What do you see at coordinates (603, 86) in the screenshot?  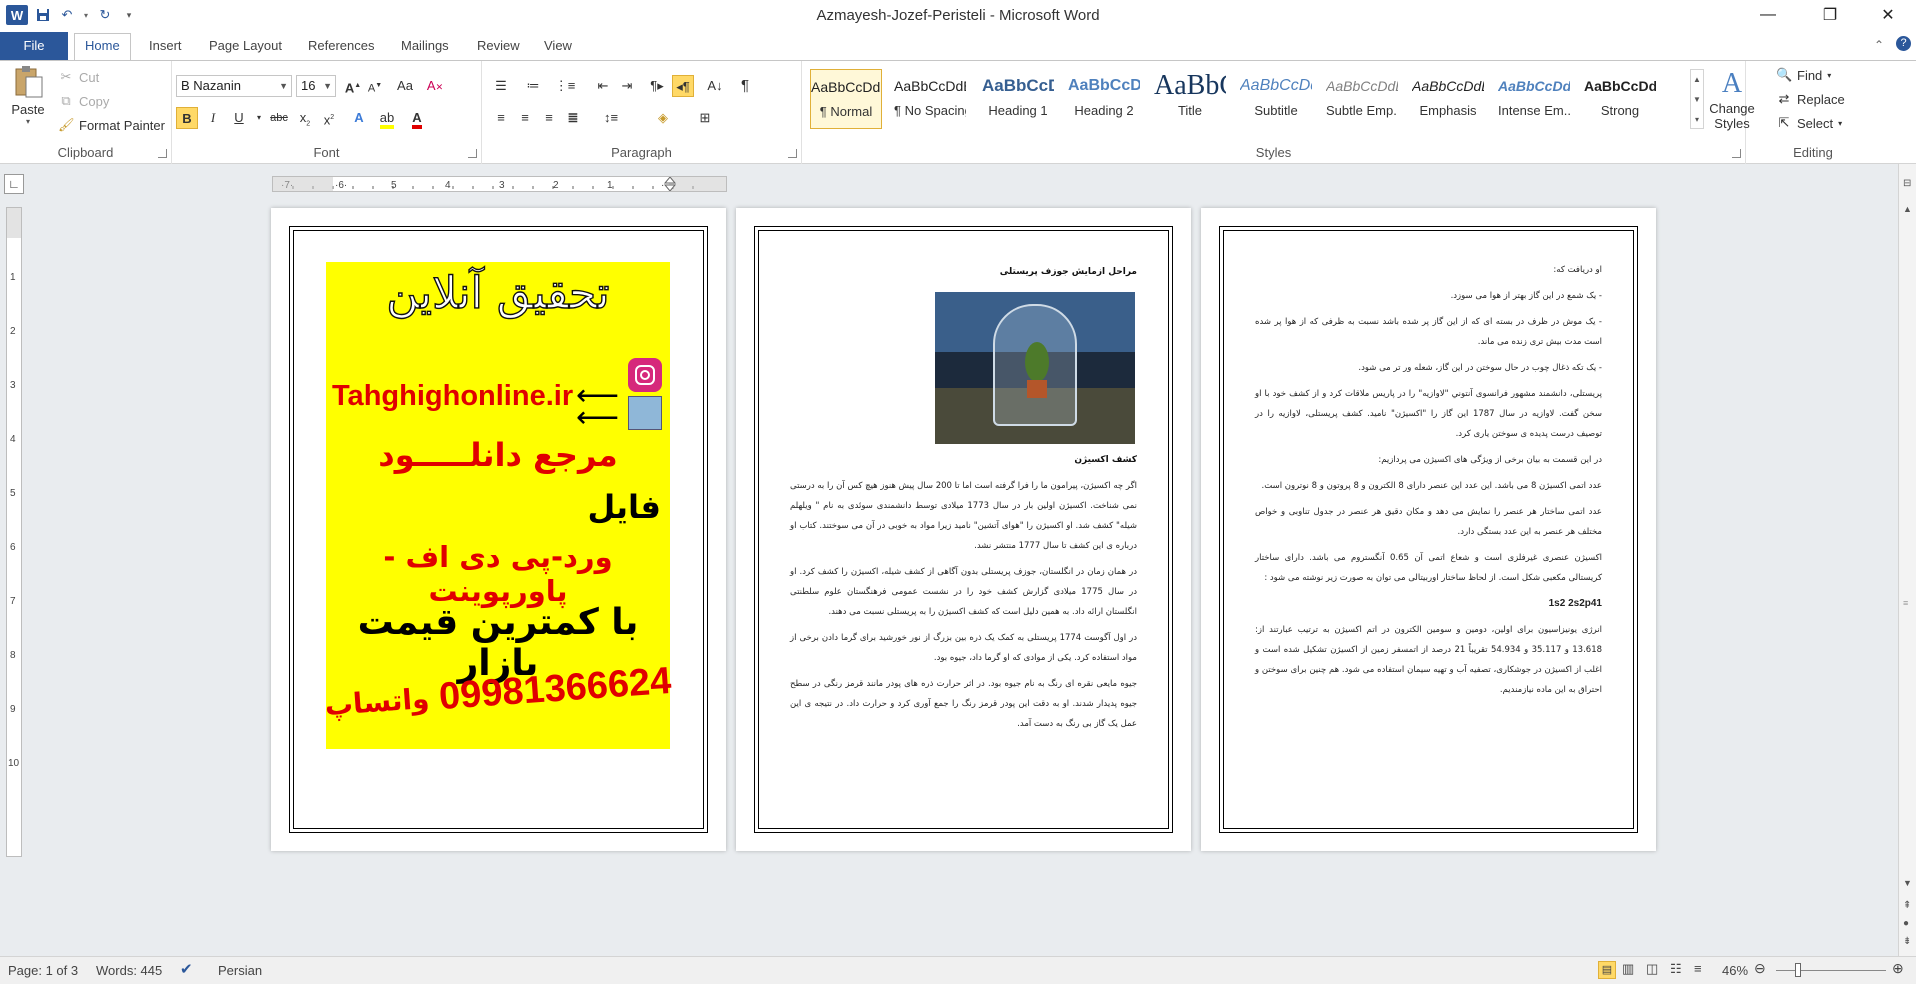 I see `decrease-indent-icon: ⇤` at bounding box center [603, 86].